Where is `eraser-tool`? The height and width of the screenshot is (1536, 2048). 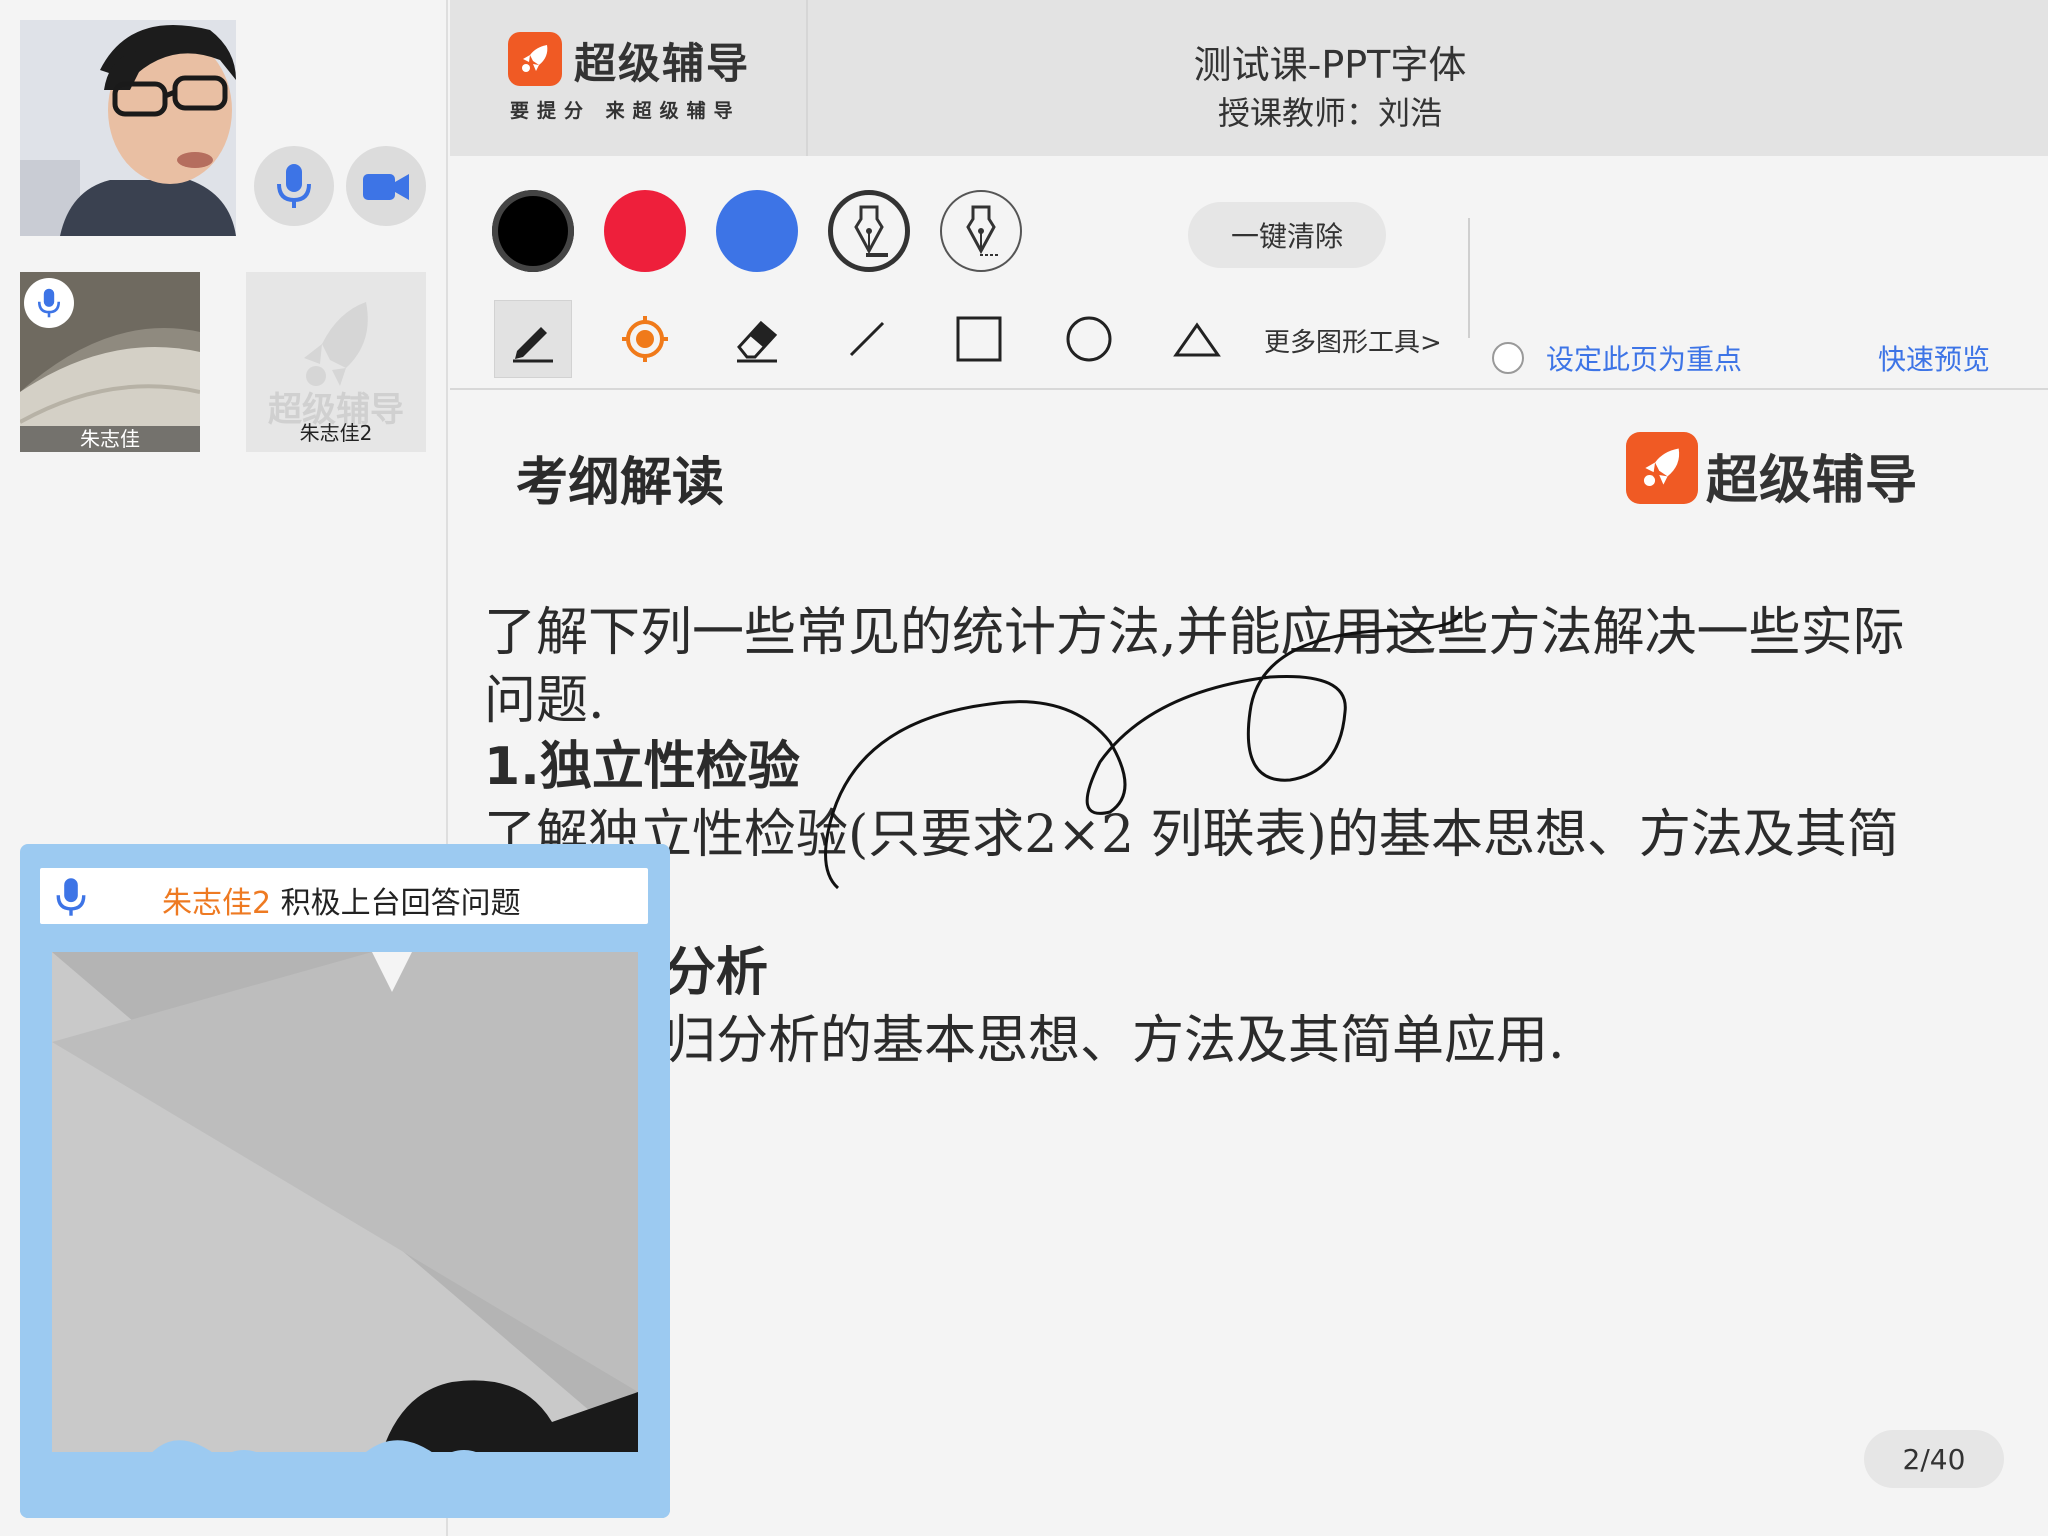 eraser-tool is located at coordinates (757, 339).